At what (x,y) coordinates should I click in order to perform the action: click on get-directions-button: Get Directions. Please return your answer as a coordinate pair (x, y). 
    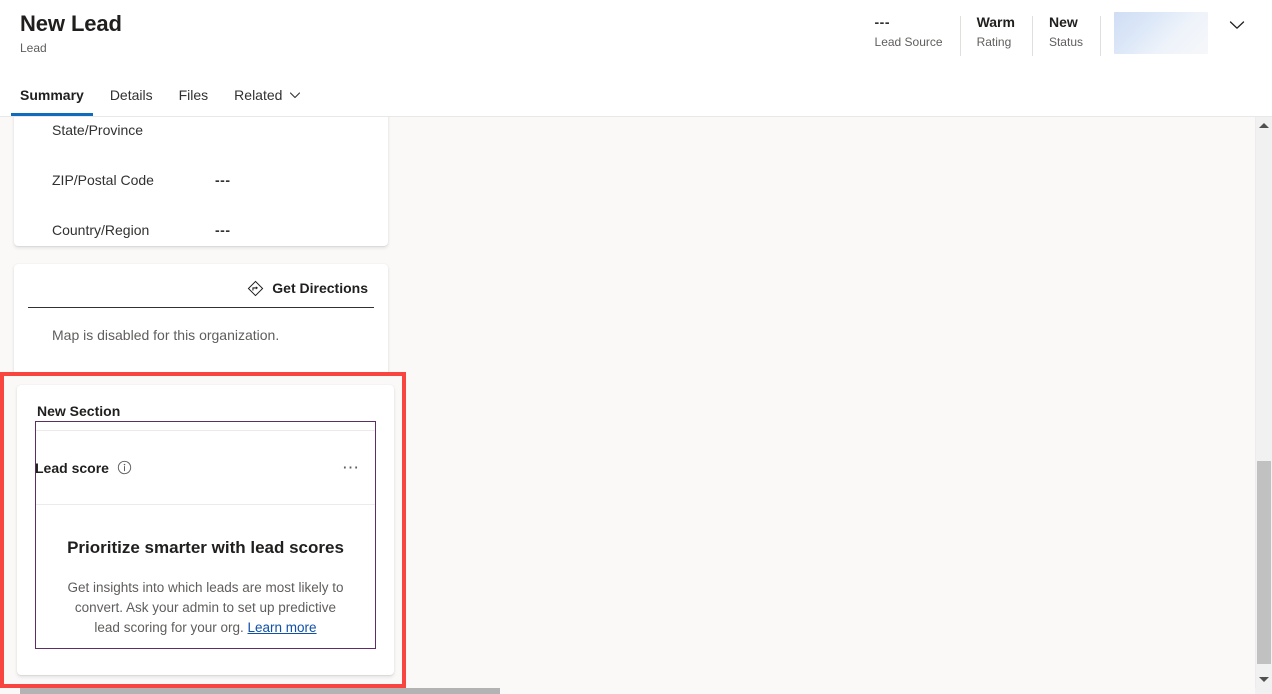
    Looking at the image, I should click on (201, 292).